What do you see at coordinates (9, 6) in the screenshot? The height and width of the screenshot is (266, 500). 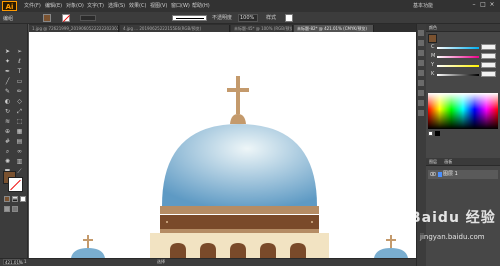 I see `app-logo: Ai` at bounding box center [9, 6].